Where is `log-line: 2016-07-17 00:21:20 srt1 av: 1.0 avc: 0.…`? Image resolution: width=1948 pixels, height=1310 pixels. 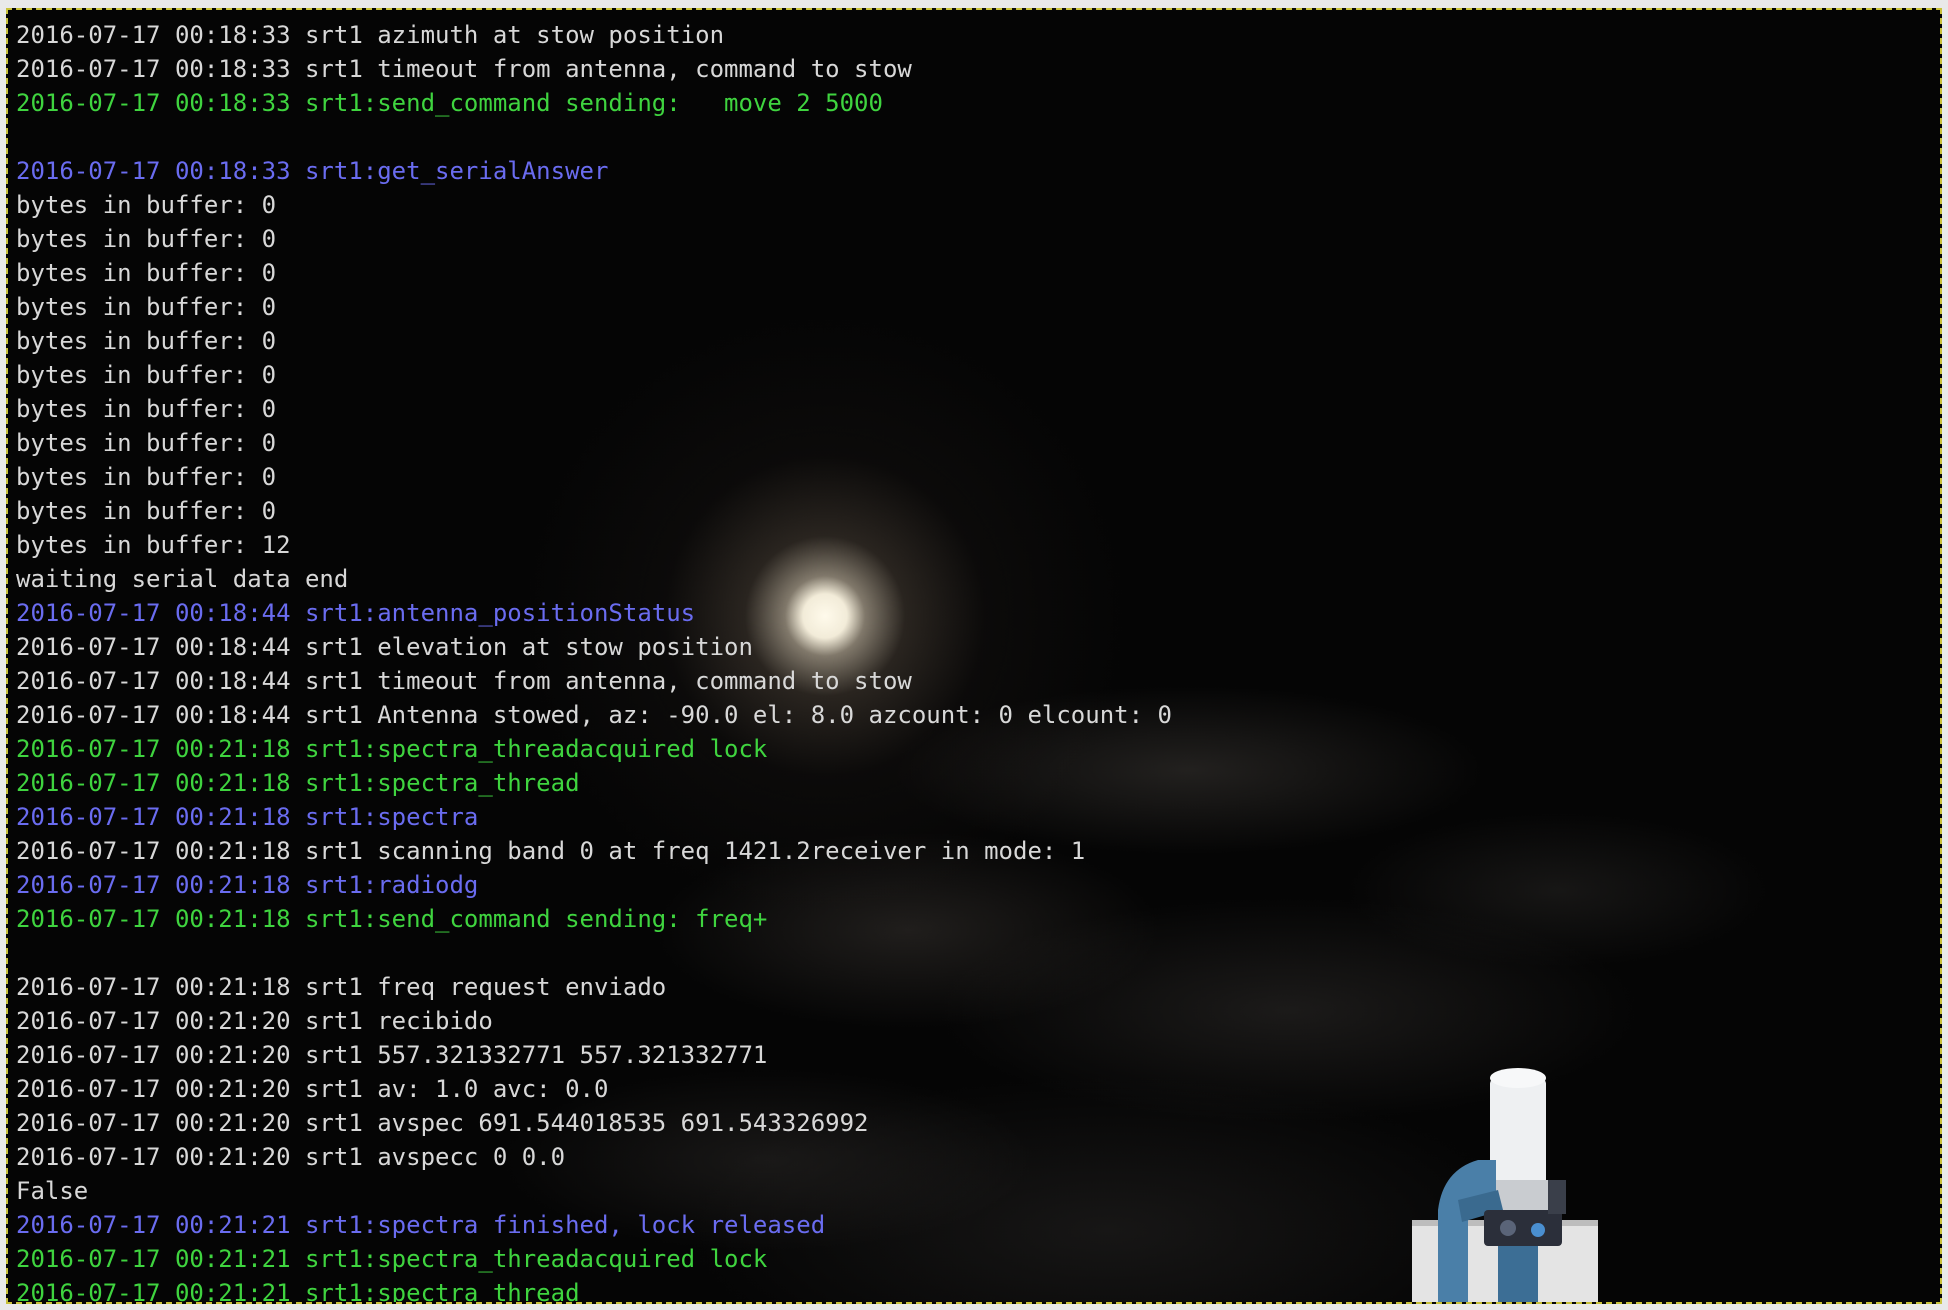
log-line: 2016-07-17 00:21:20 srt1 av: 1.0 avc: 0.… is located at coordinates (312, 1089).